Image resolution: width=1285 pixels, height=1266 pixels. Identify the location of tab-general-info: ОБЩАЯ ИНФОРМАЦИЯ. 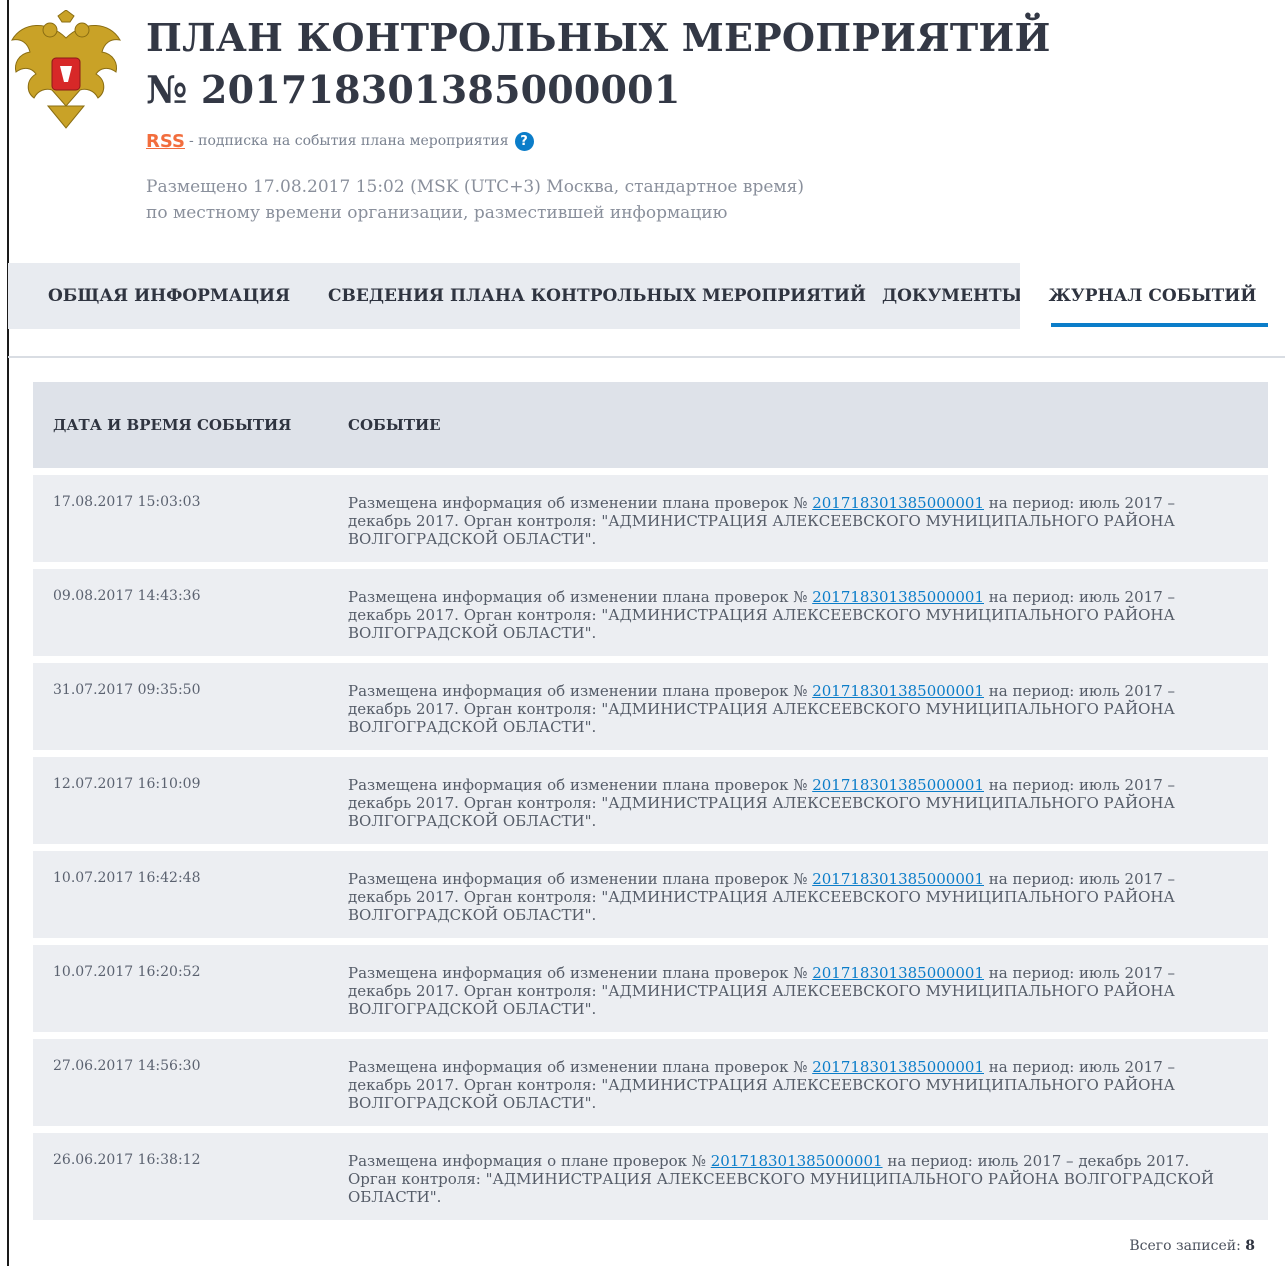
(169, 296).